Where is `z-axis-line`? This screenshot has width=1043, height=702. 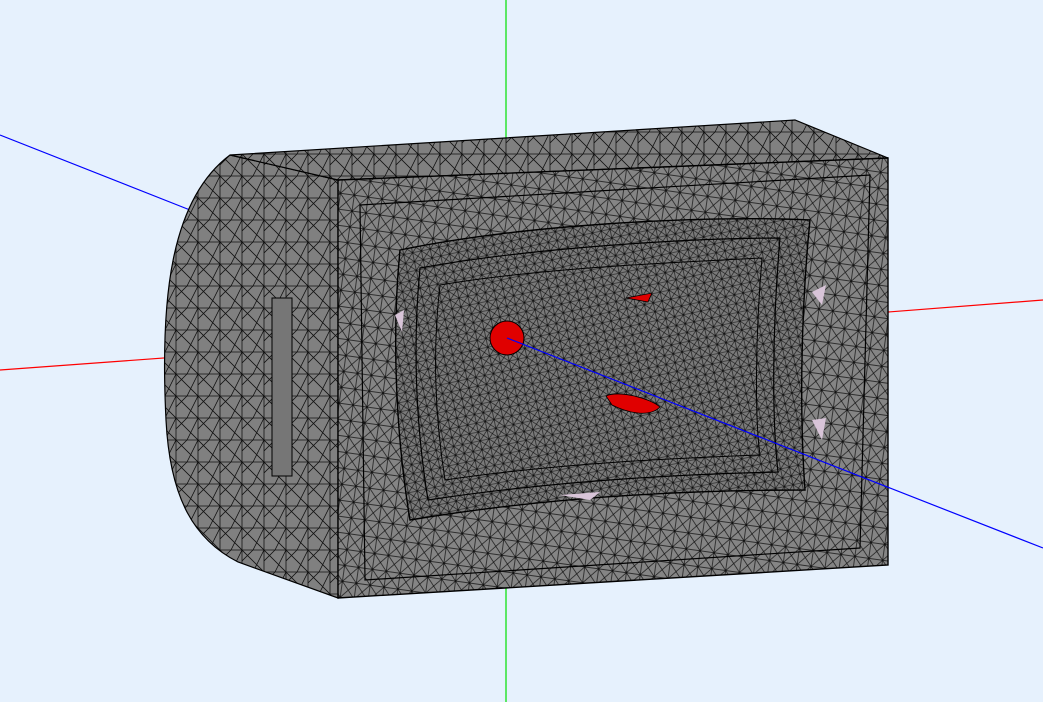
z-axis-line is located at coordinates (95, 172).